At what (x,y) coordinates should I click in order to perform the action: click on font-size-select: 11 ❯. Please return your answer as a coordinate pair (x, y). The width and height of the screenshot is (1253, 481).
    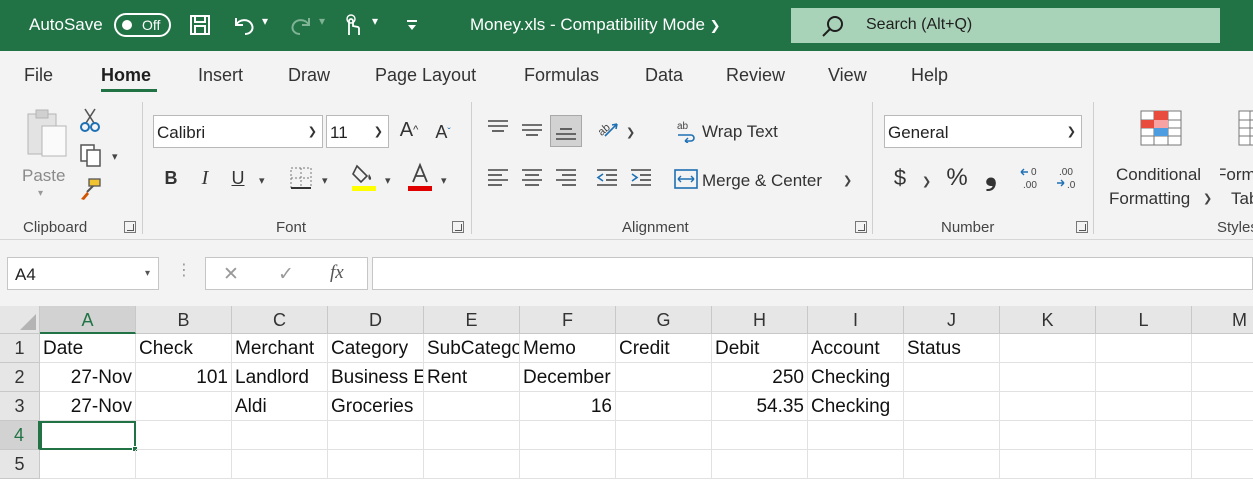
    Looking at the image, I should click on (357, 131).